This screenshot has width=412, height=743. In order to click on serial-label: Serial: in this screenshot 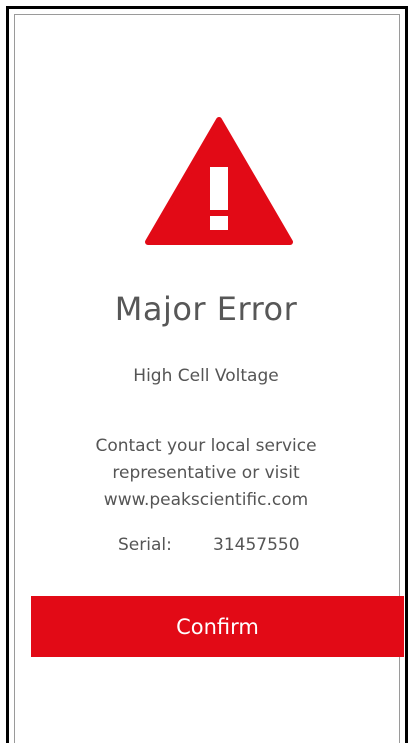, I will do `click(145, 545)`.